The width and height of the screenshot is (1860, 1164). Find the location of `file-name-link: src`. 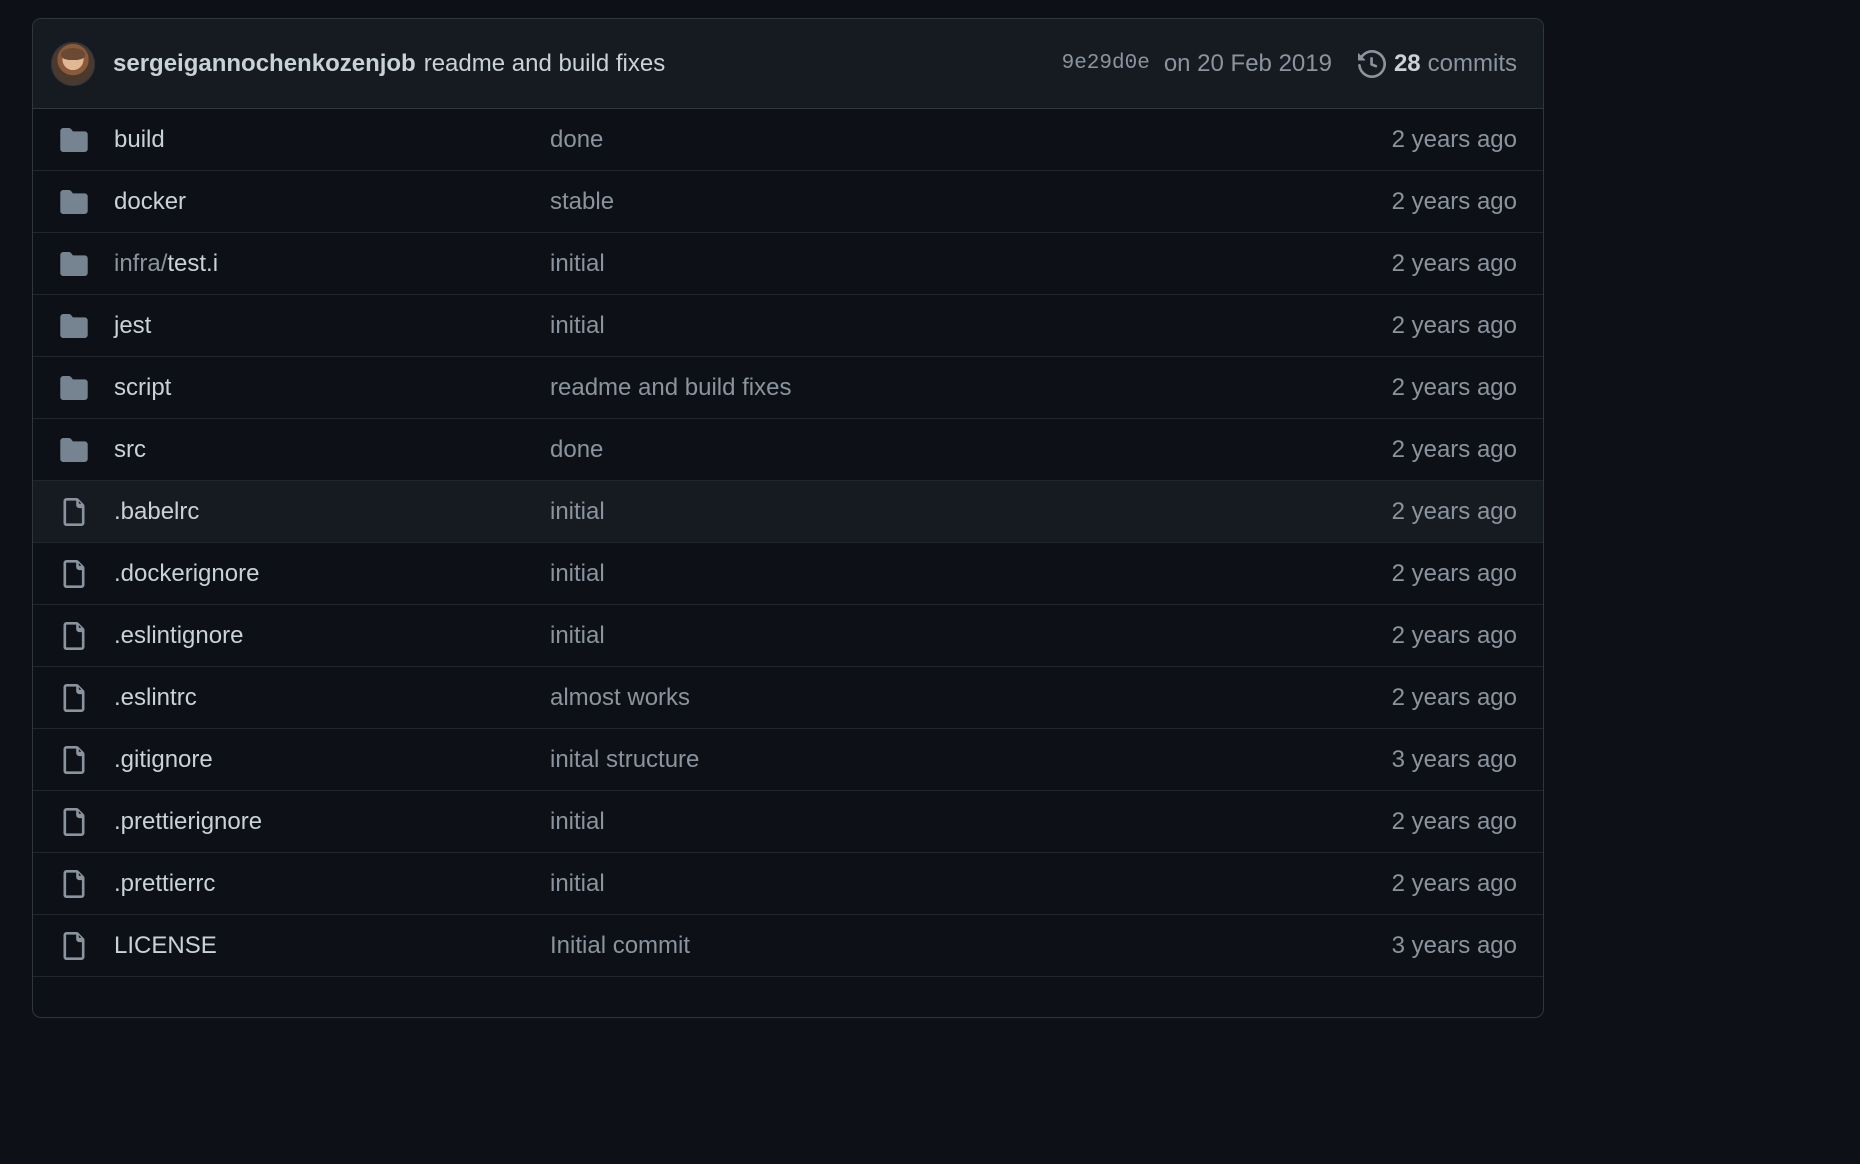

file-name-link: src is located at coordinates (332, 450).